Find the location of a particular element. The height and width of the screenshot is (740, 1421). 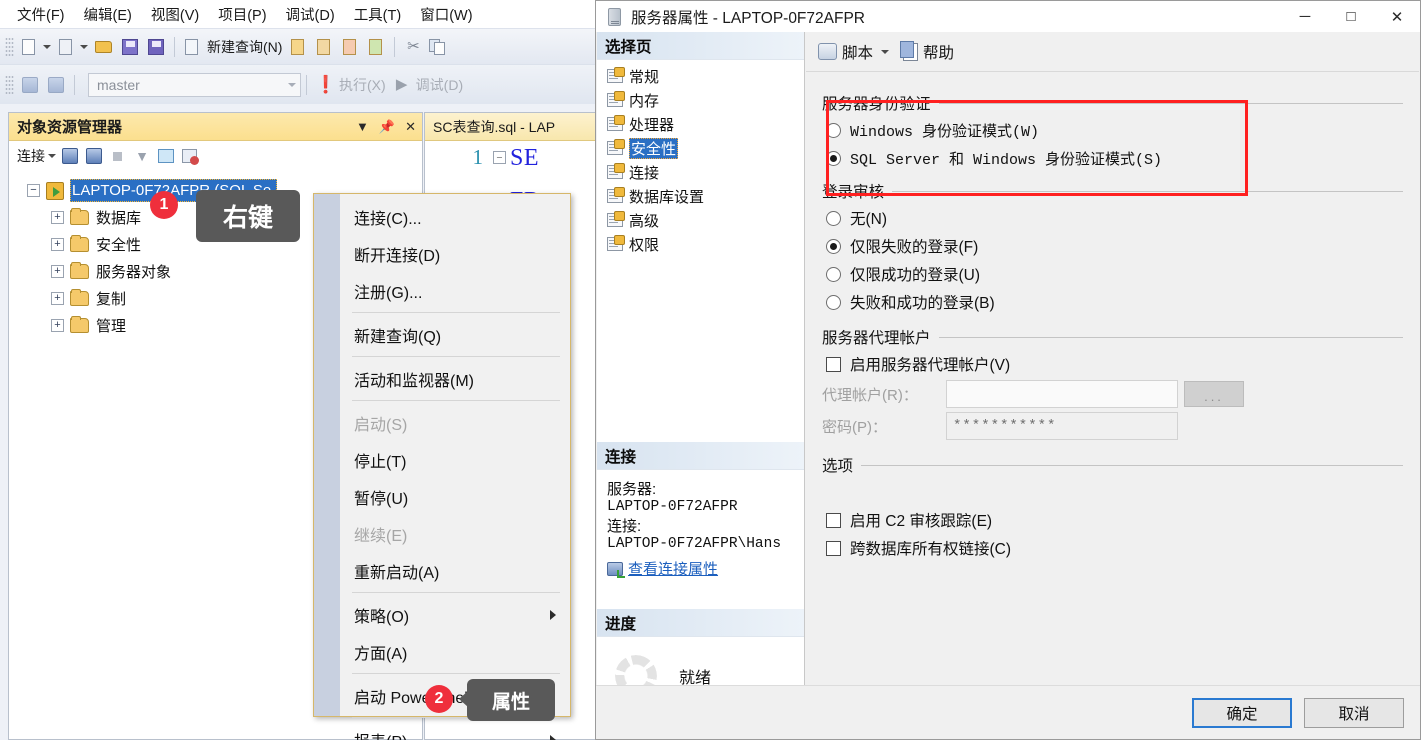

radio-windows-auth: Windows 身份验证模式(W) is located at coordinates (1112, 130).